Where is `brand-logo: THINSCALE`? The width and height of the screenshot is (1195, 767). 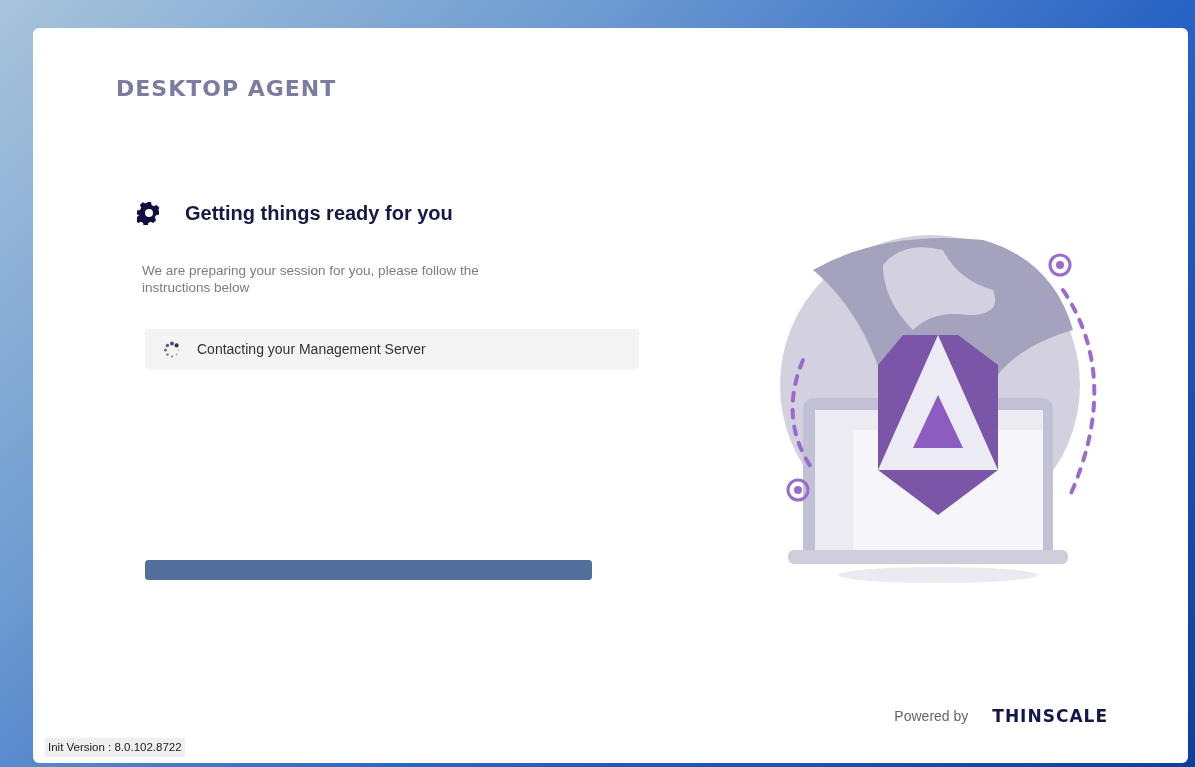 brand-logo: THINSCALE is located at coordinates (1050, 716).